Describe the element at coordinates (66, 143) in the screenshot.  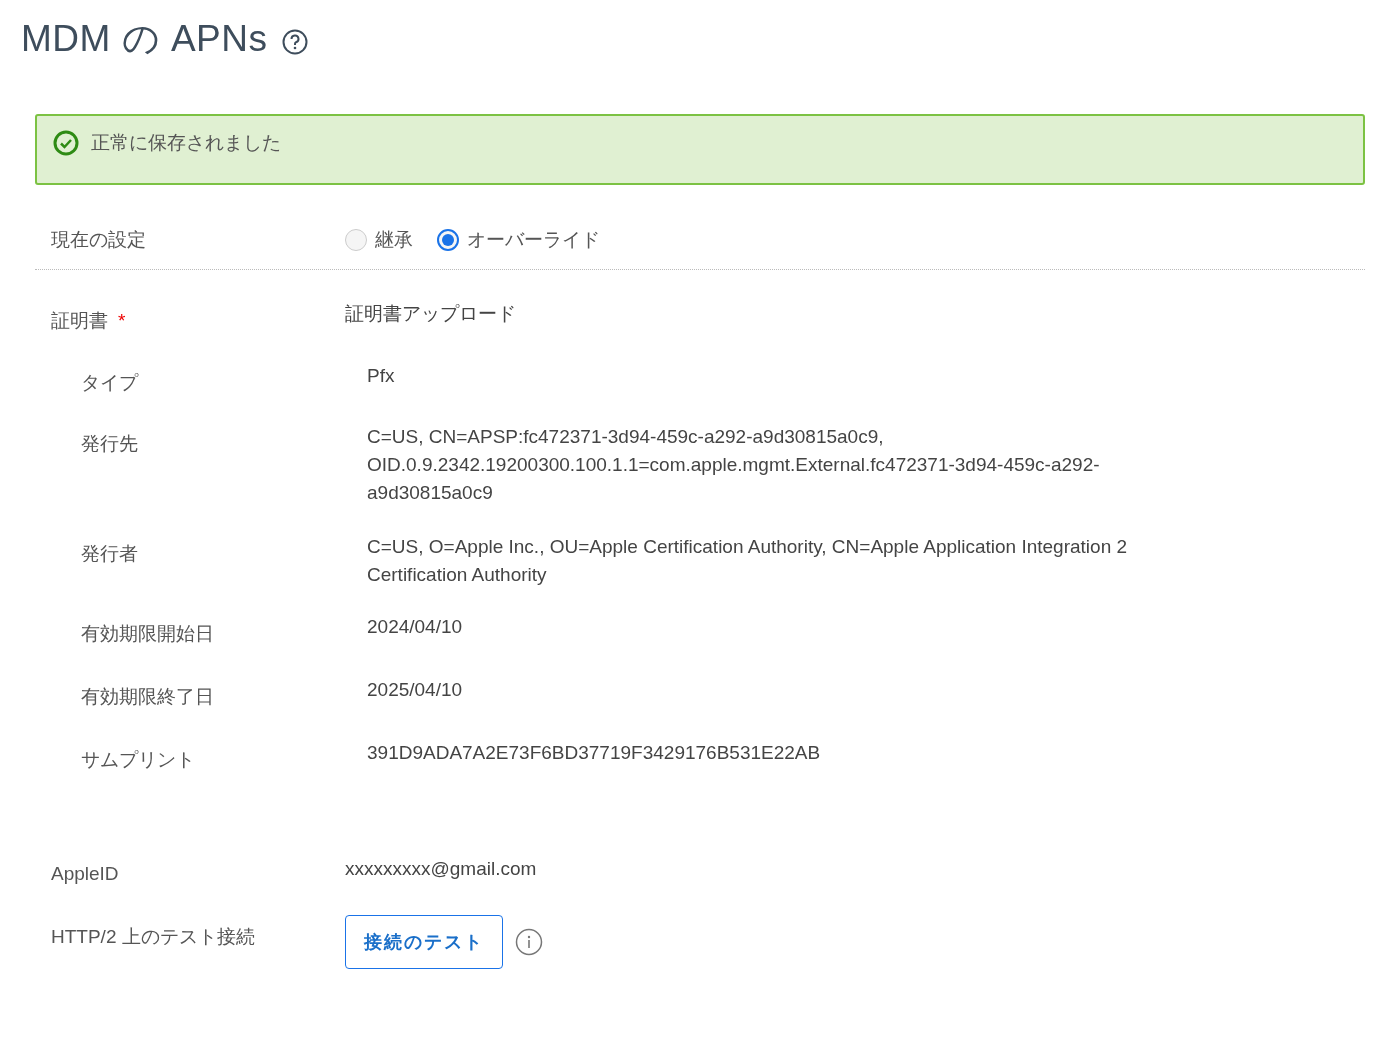
I see `check-circle-icon` at that location.